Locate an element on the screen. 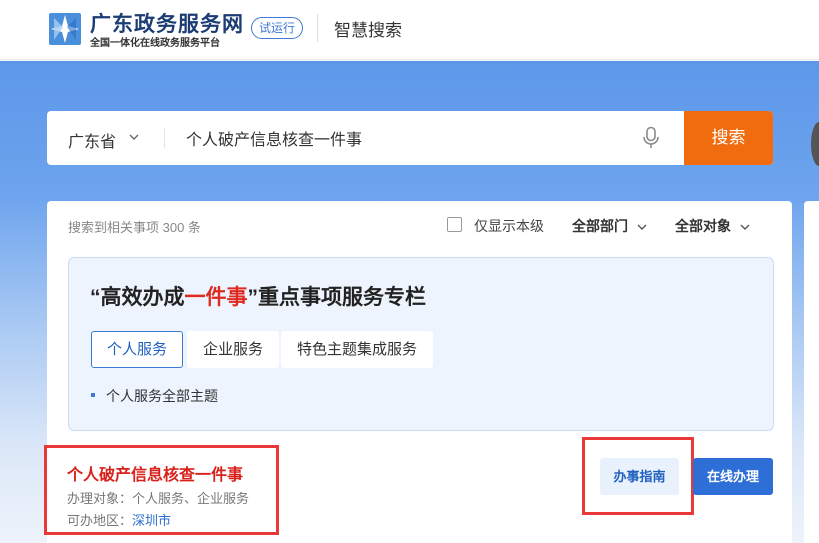 The image size is (819, 543). search-button: 搜索 is located at coordinates (728, 138).